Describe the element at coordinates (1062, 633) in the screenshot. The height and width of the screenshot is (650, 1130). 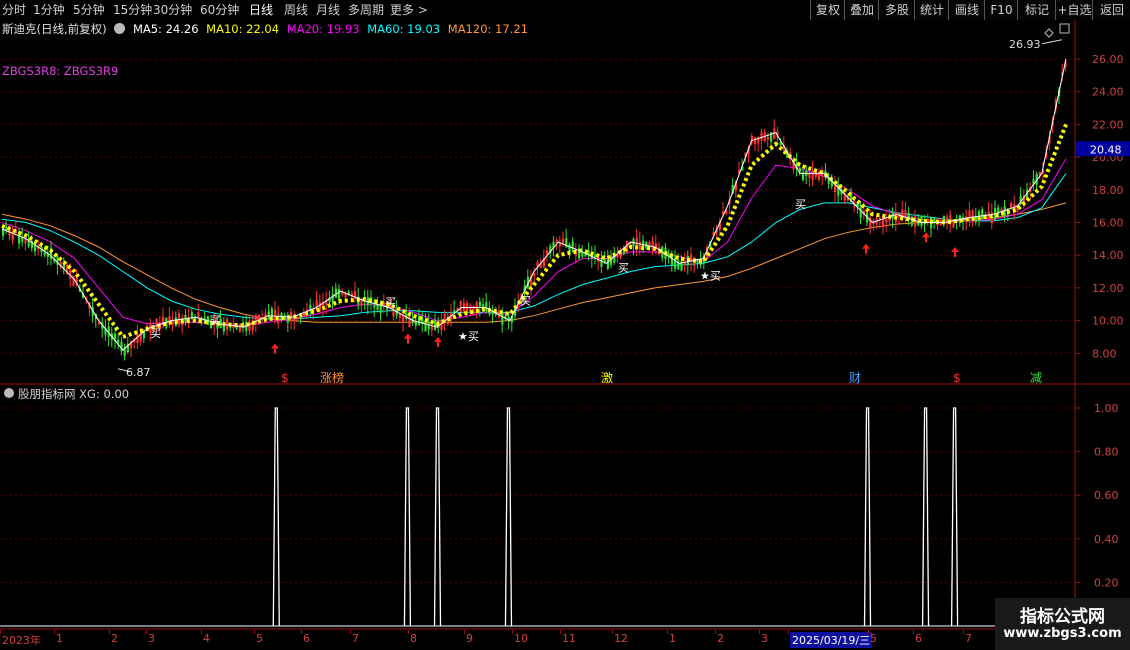
I see `watermark-url: www.zbgs3.com` at that location.